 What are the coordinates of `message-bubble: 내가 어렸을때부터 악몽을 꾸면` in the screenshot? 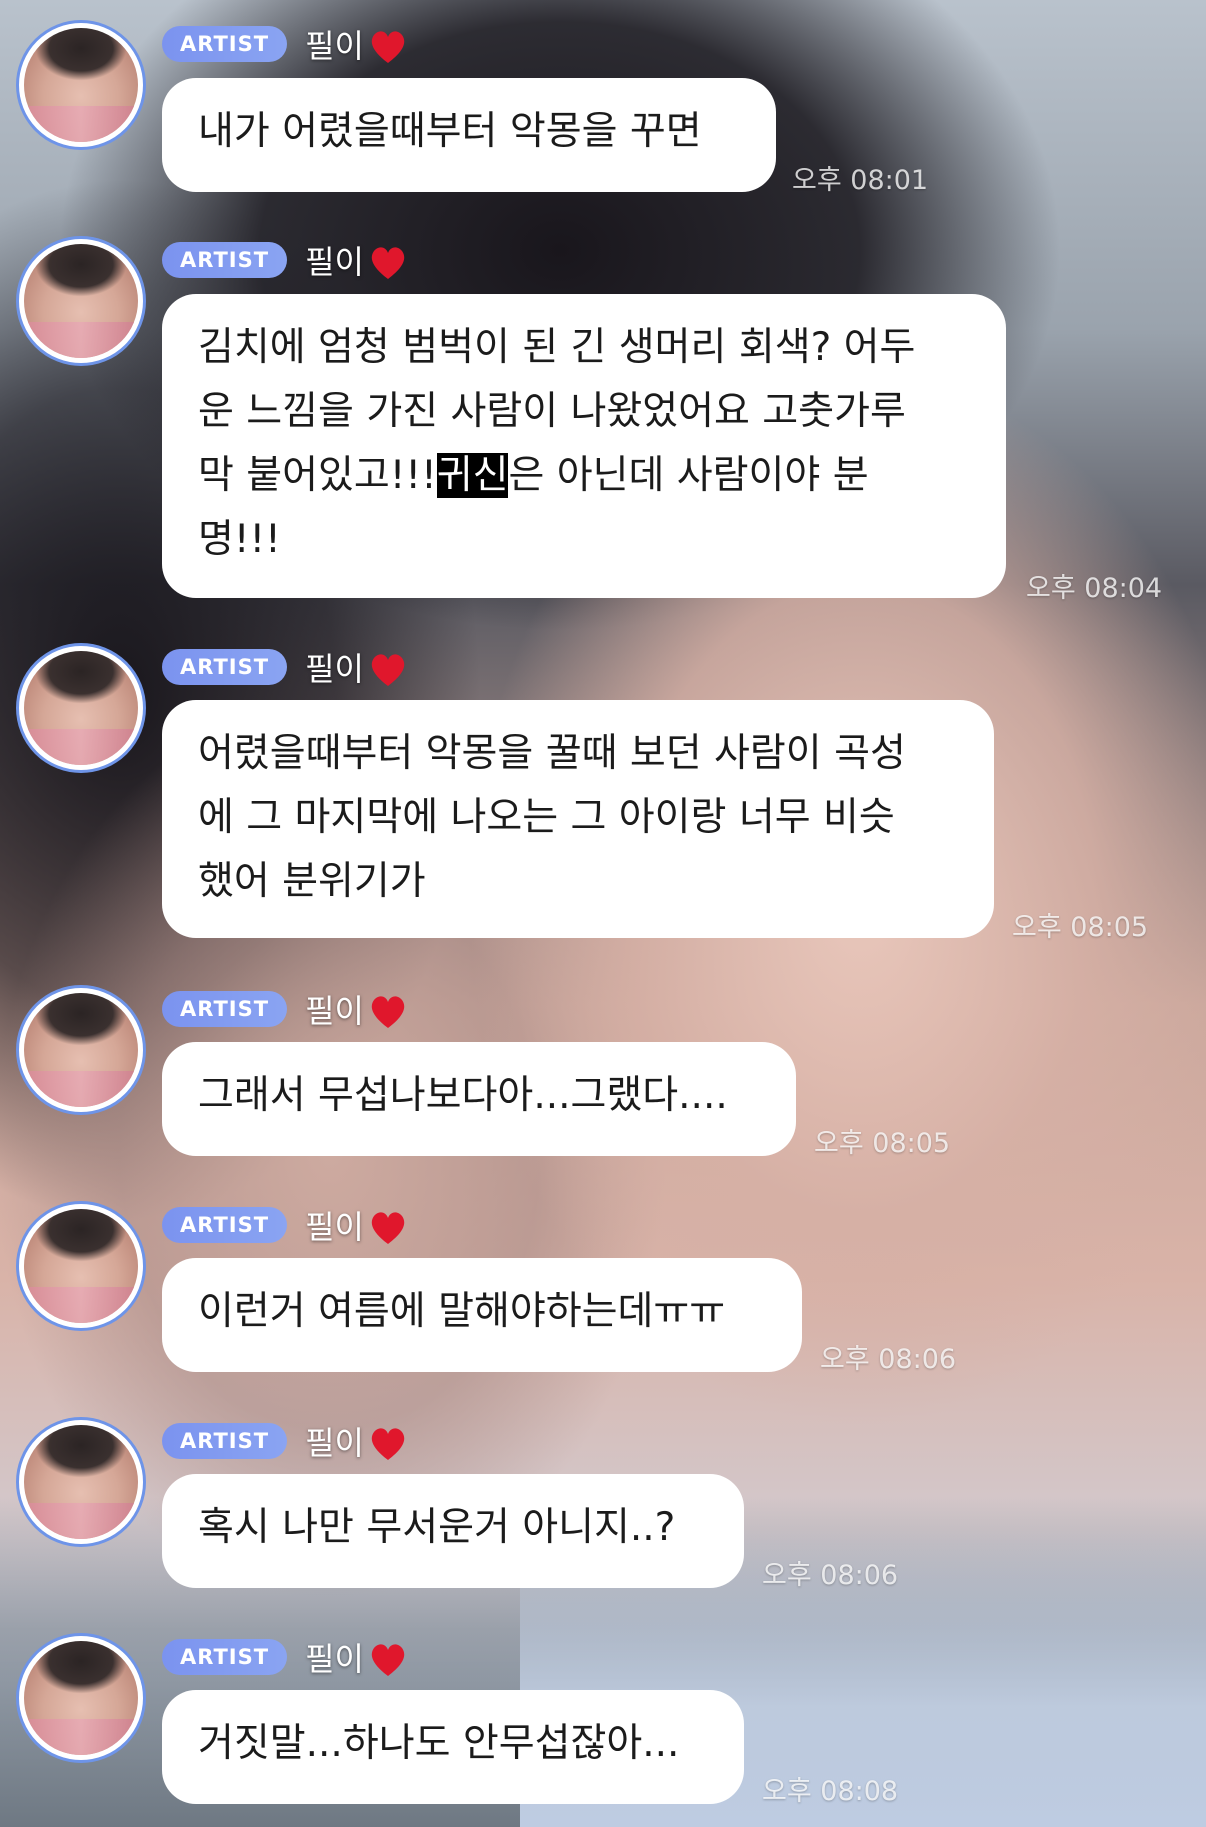 It's located at (469, 135).